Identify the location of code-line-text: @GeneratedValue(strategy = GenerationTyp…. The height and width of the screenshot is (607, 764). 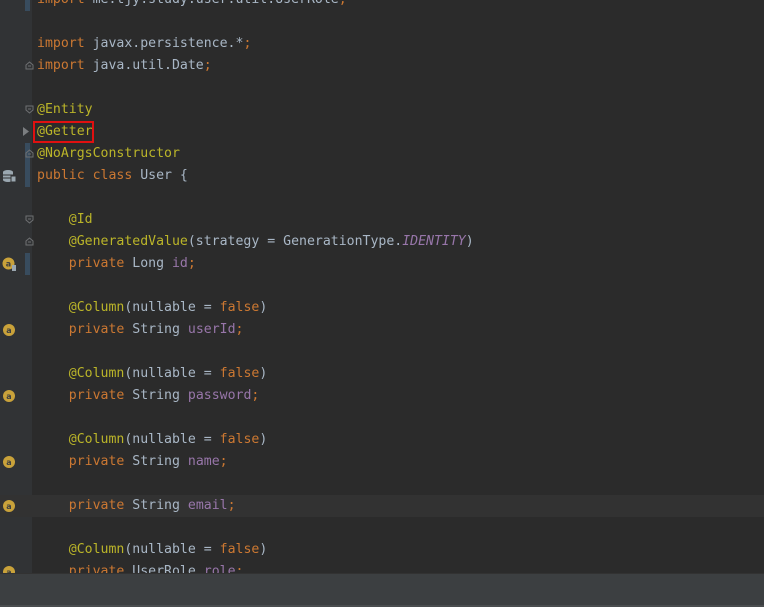
(255, 242).